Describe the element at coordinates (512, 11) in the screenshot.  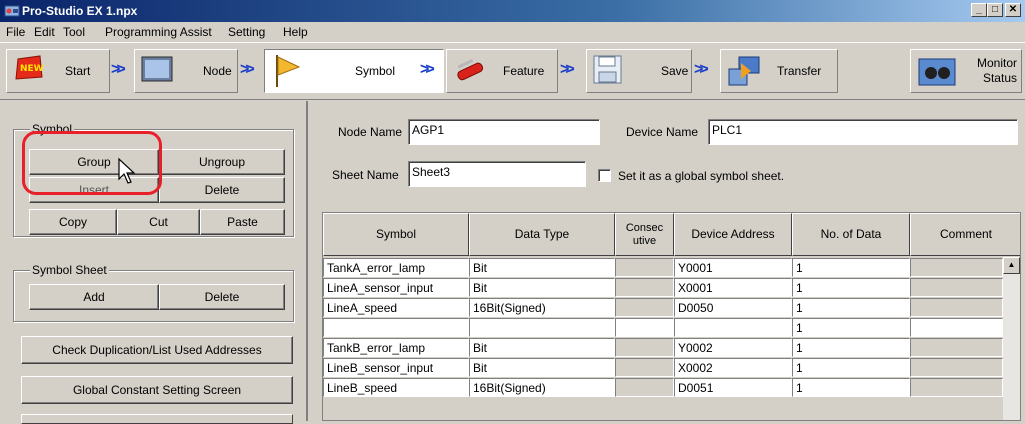
I see `title-bar: Pro-Studio EX 1.npx _ □ ✕` at that location.